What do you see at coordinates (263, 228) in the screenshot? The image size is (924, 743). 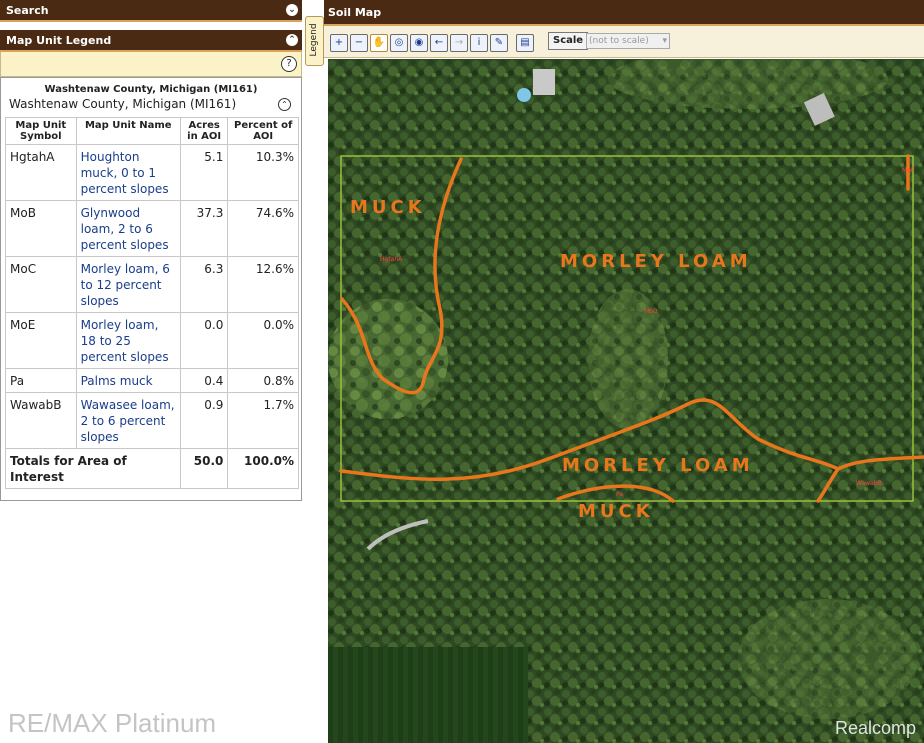 I see `cell-percent: 74.6%` at bounding box center [263, 228].